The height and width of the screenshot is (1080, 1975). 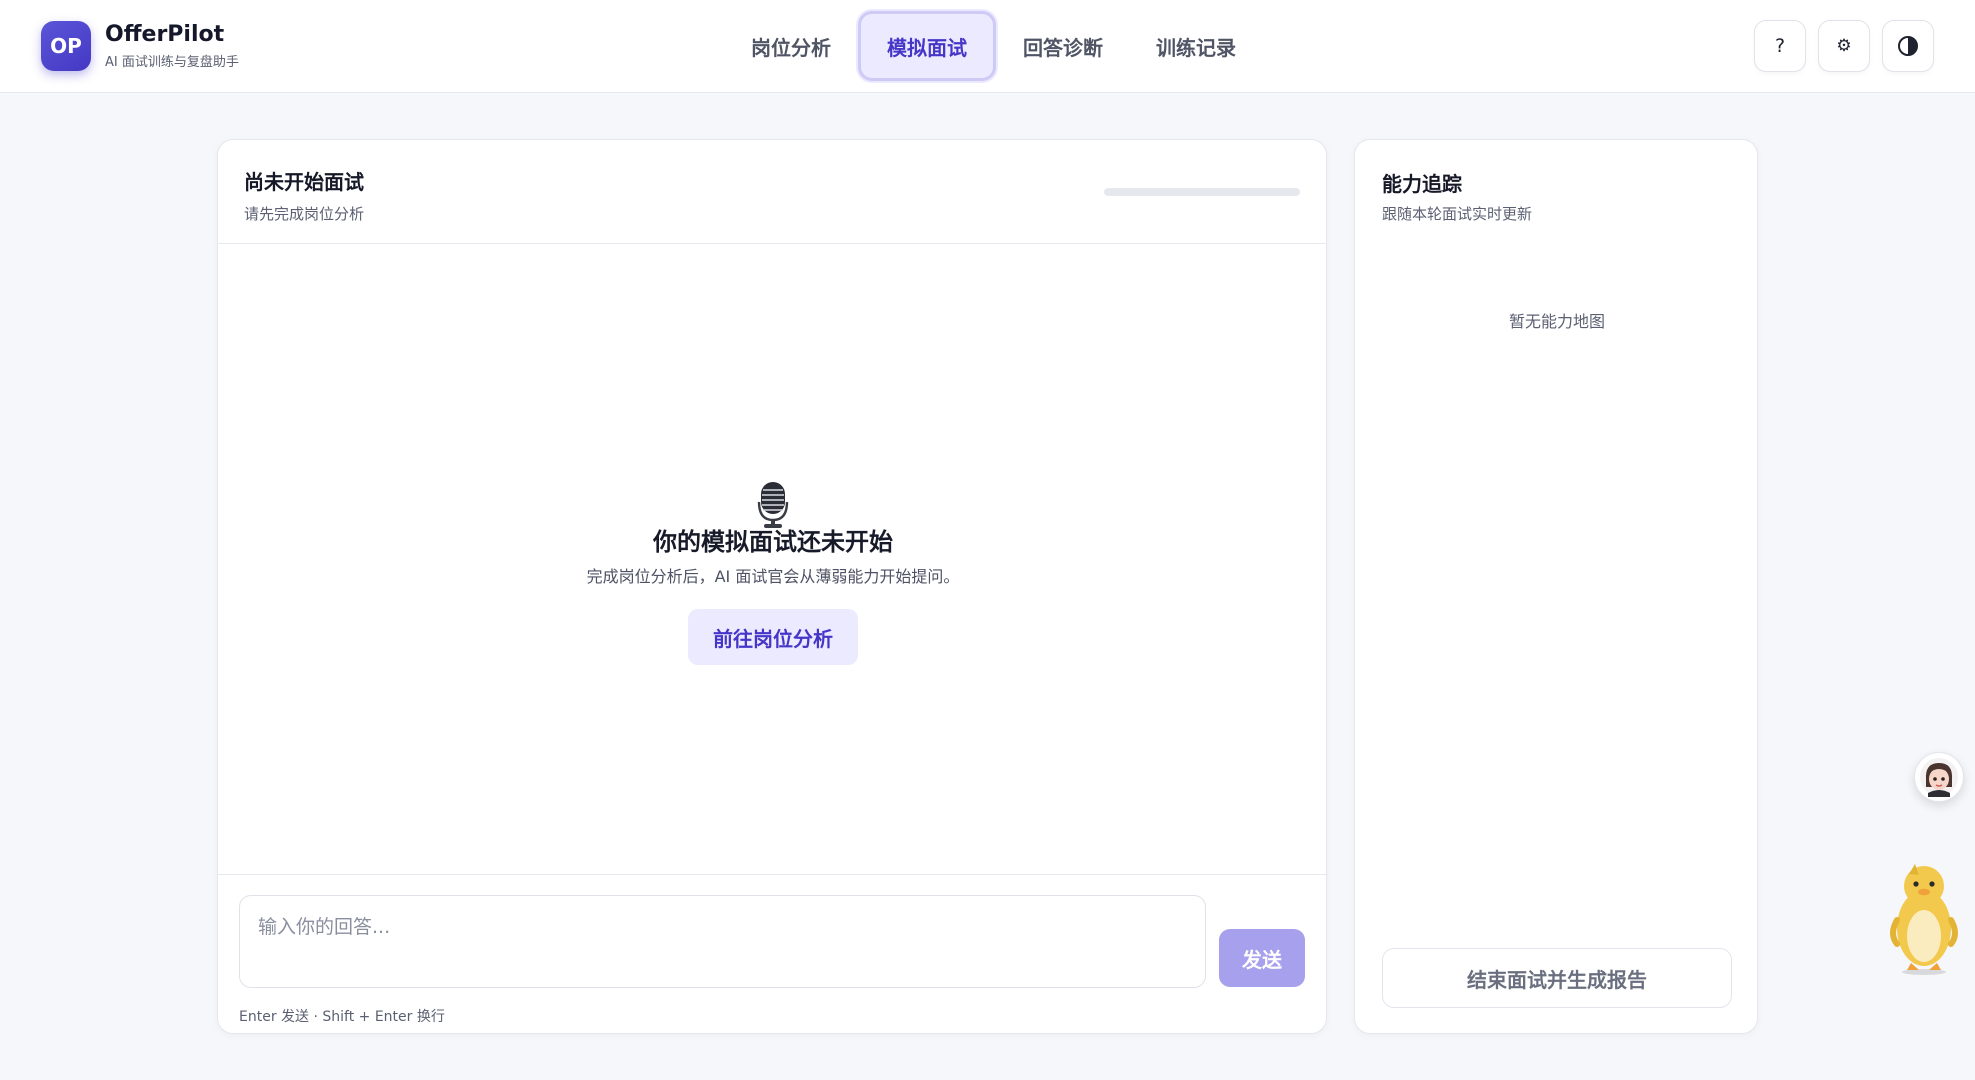 I want to click on app-logo: OP, so click(x=66, y=46).